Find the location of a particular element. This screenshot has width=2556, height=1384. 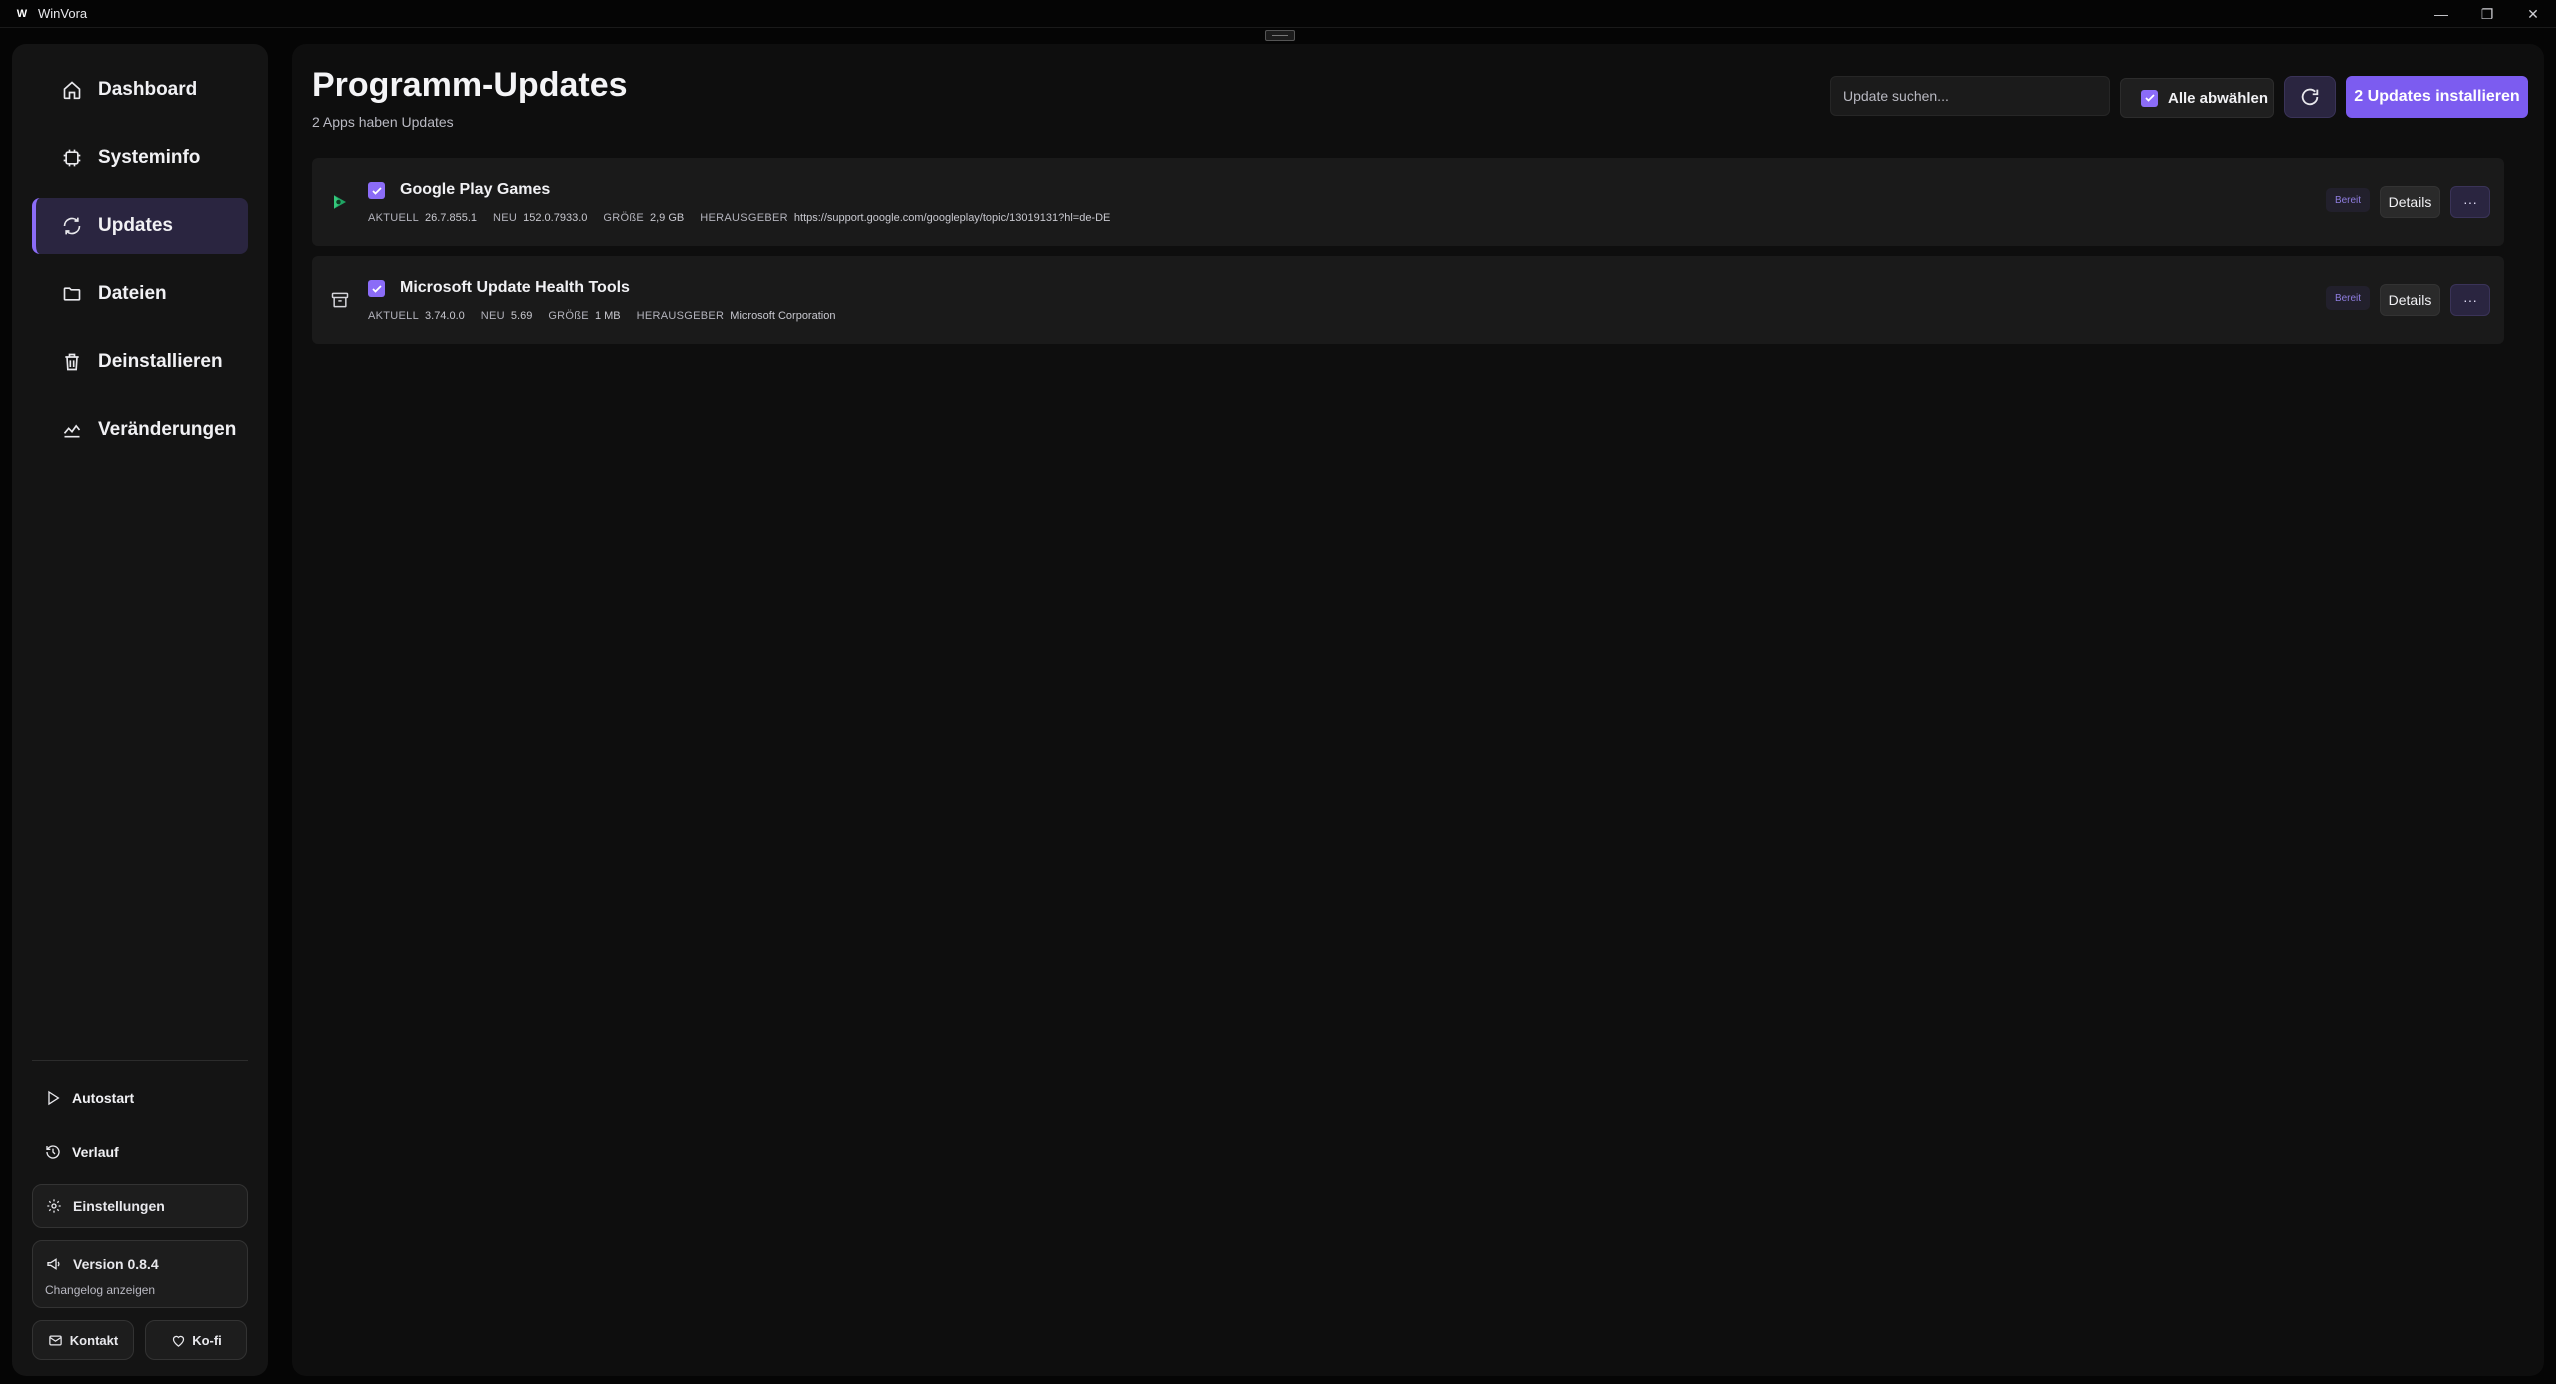

sidebar-item-label: Deinstallieren is located at coordinates (160, 361).